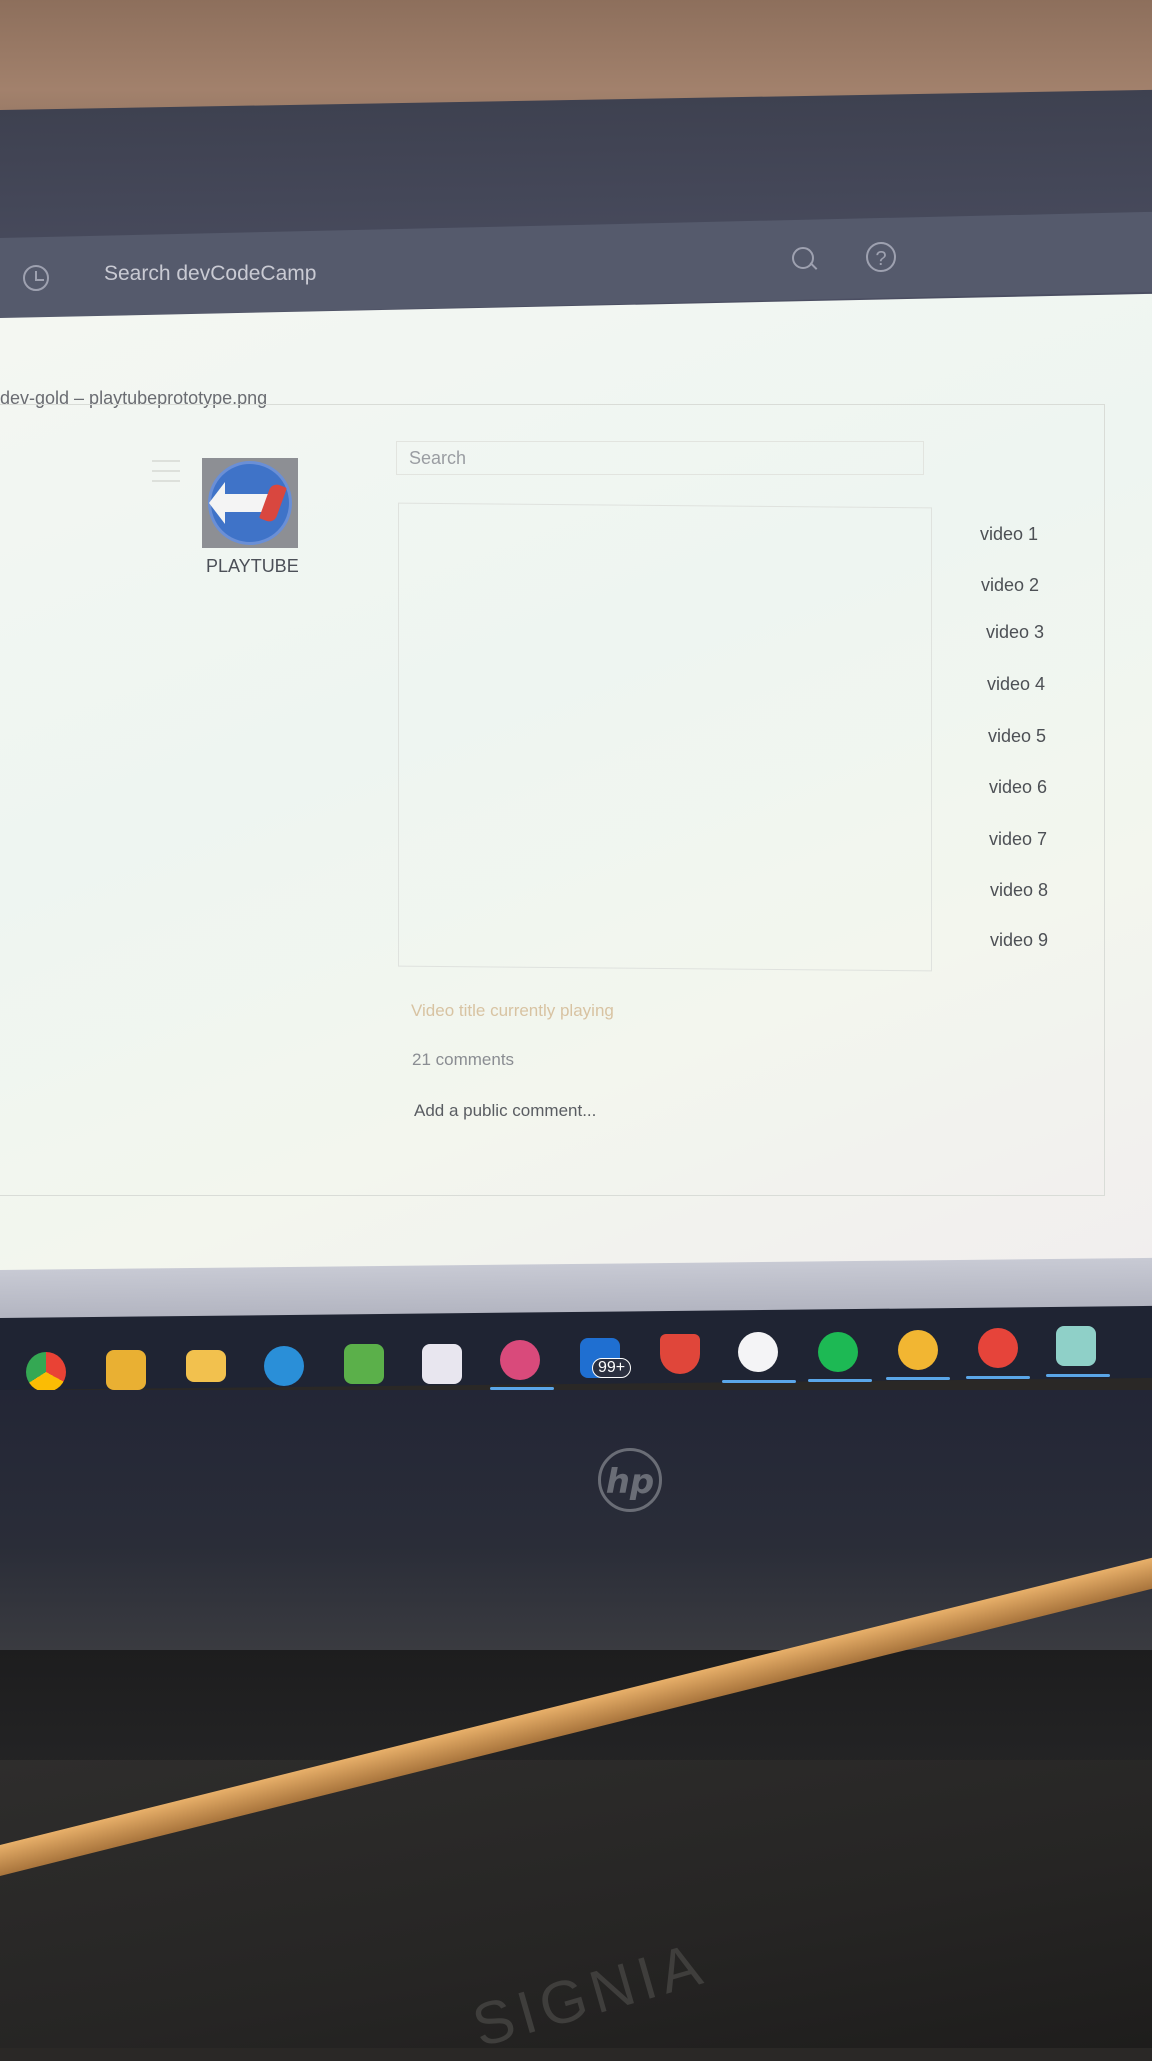 The width and height of the screenshot is (1152, 2061). What do you see at coordinates (881, 257) in the screenshot?
I see `help-icon: ?` at bounding box center [881, 257].